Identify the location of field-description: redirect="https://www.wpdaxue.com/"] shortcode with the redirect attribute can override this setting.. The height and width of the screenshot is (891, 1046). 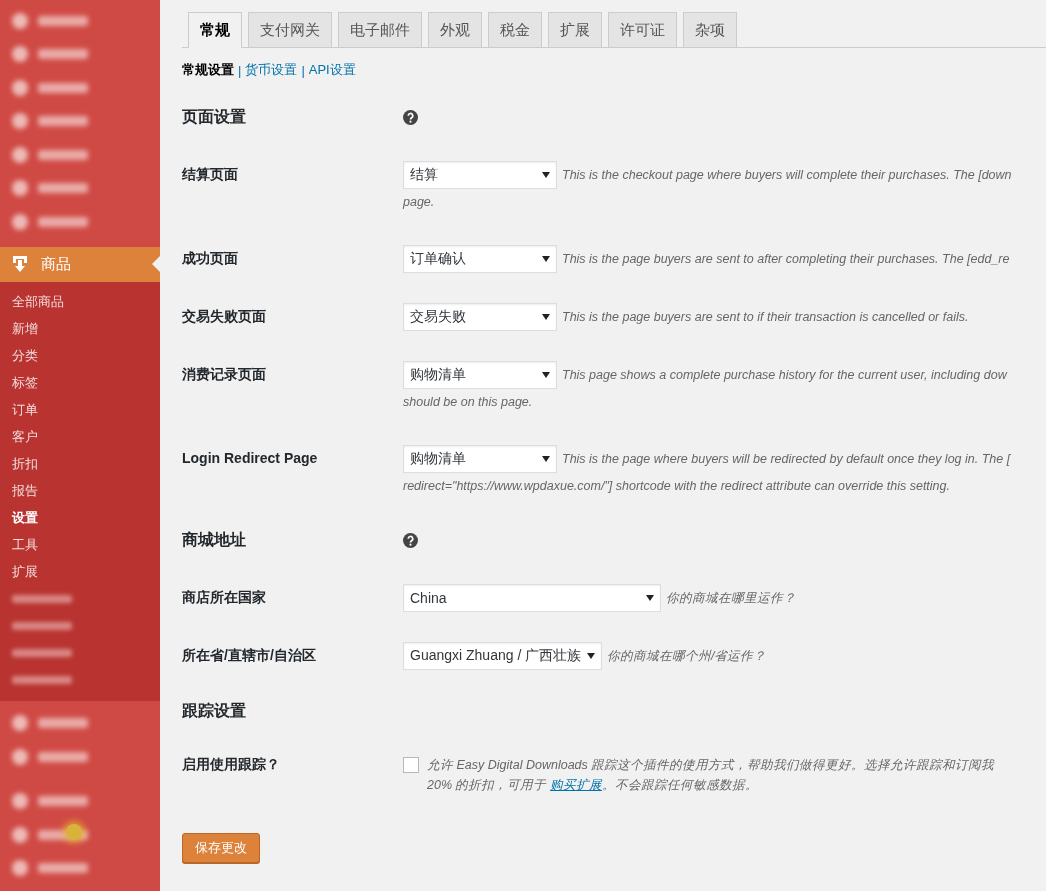
(676, 486).